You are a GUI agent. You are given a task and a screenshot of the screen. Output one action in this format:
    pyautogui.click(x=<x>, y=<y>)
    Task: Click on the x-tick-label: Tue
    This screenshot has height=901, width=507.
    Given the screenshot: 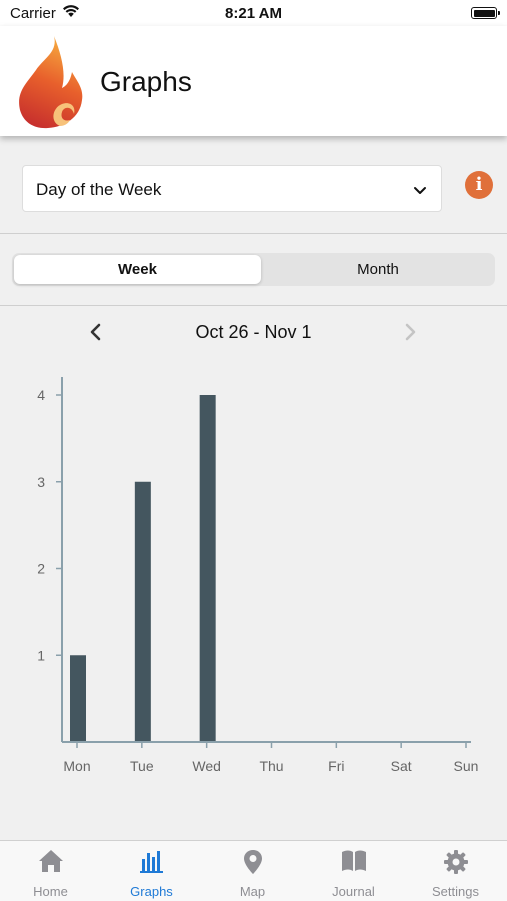 What is the action you would take?
    pyautogui.click(x=142, y=766)
    